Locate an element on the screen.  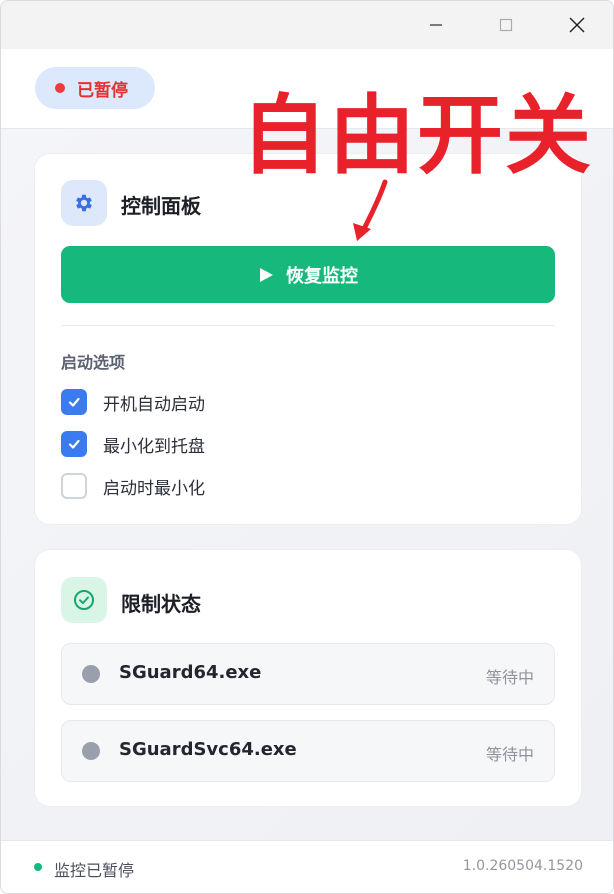
minimize-icon is located at coordinates (436, 25).